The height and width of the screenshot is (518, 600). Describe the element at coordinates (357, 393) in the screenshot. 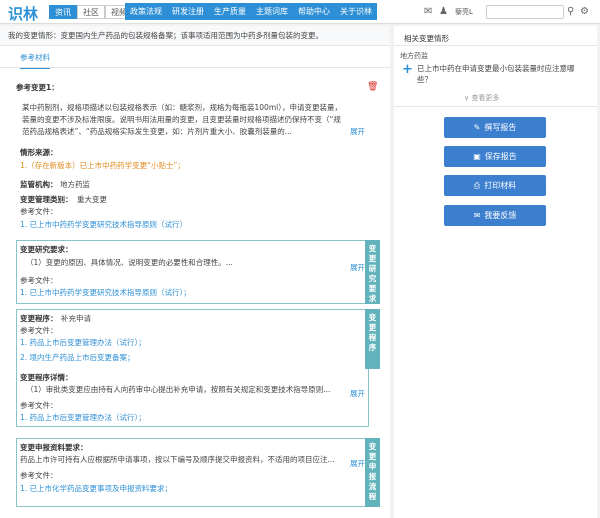

I see `procedure-detail-expand-link: 展开` at that location.